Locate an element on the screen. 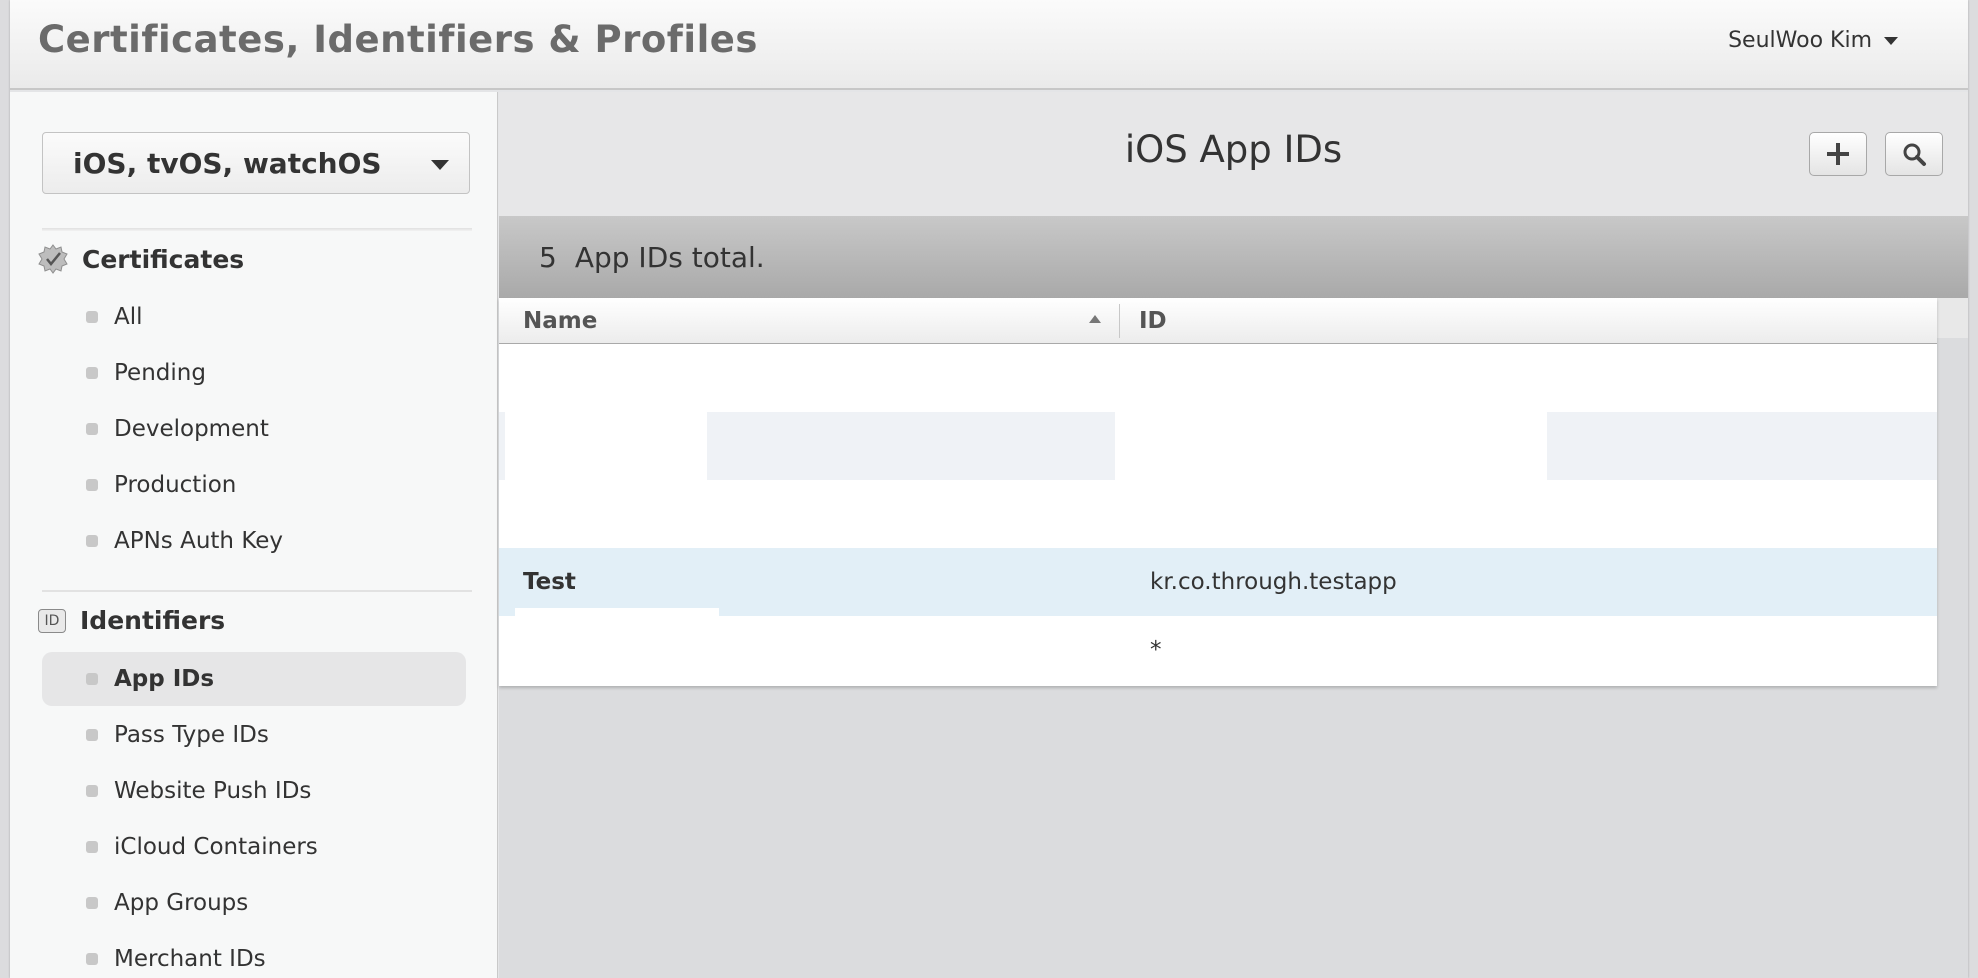  cell-name: Test is located at coordinates (549, 582).